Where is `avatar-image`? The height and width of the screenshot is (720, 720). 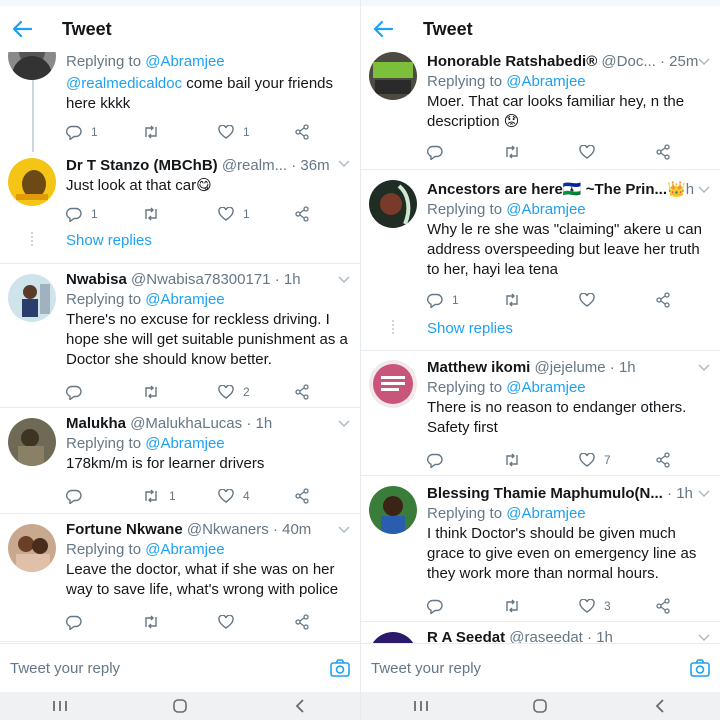 avatar-image is located at coordinates (32, 442).